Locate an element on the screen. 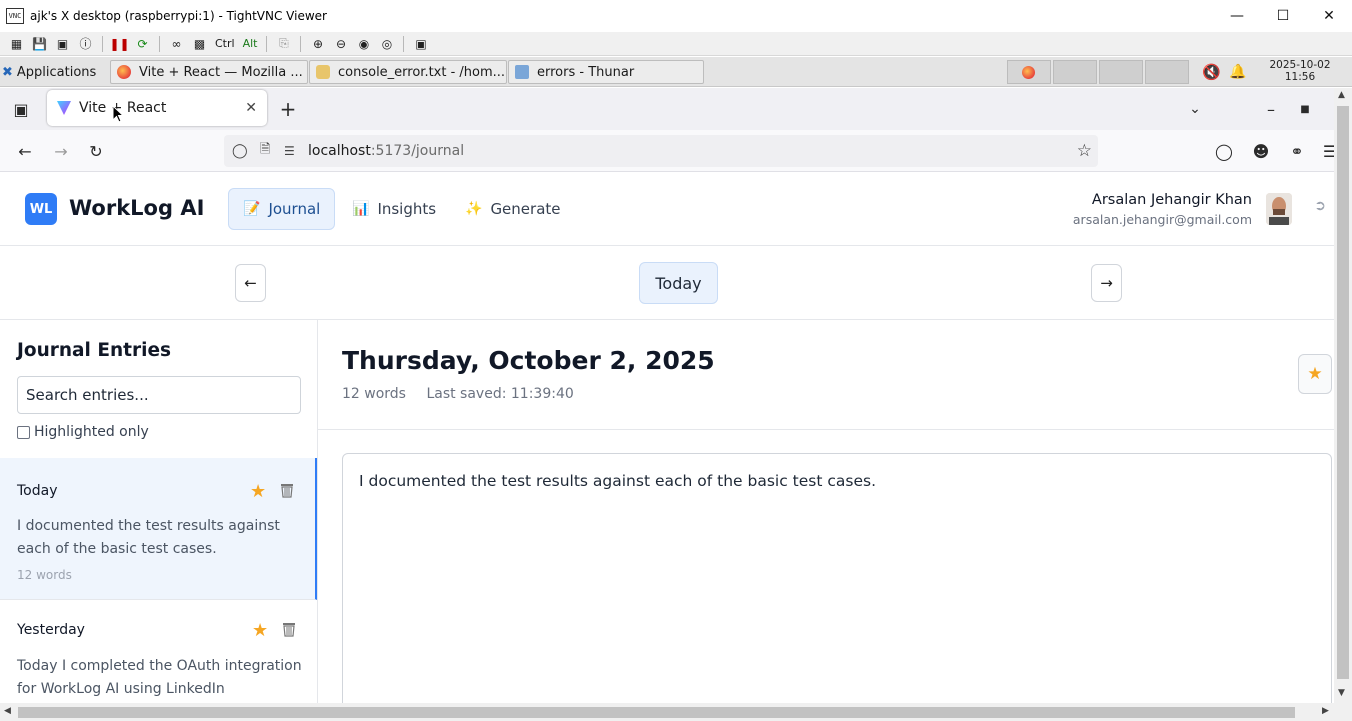 The height and width of the screenshot is (721, 1352). panel-clock: 2025-10-02 11:56 is located at coordinates (1300, 71).